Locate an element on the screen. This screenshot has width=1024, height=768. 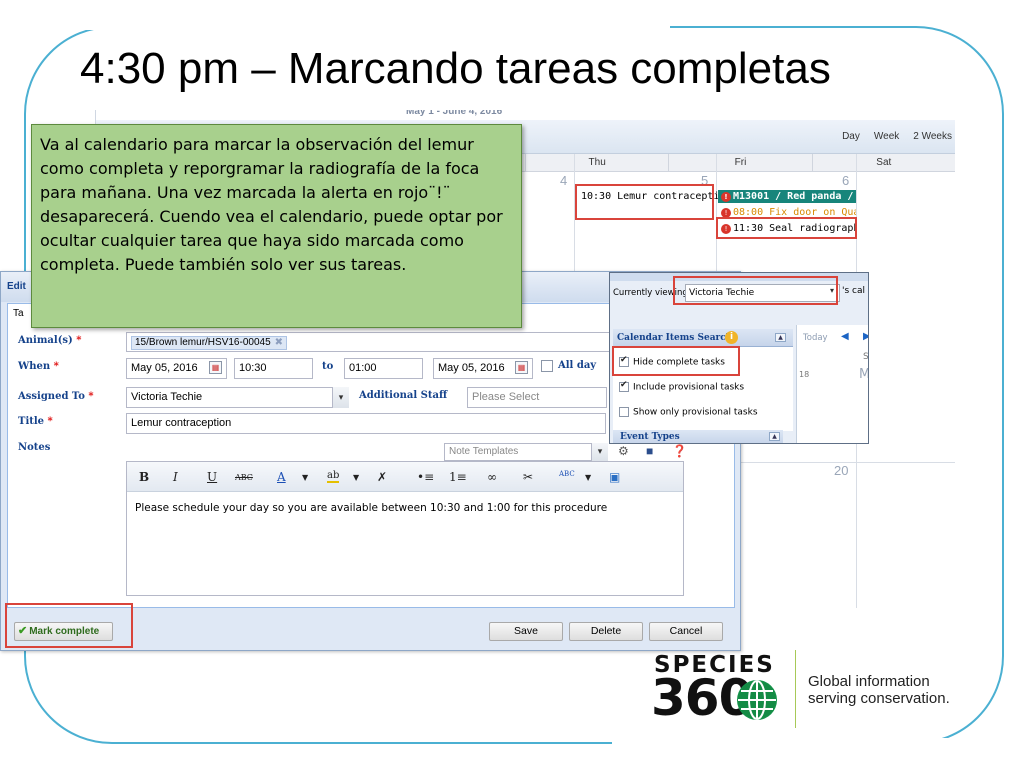
dialog-title: Edit is located at coordinates (16, 286).